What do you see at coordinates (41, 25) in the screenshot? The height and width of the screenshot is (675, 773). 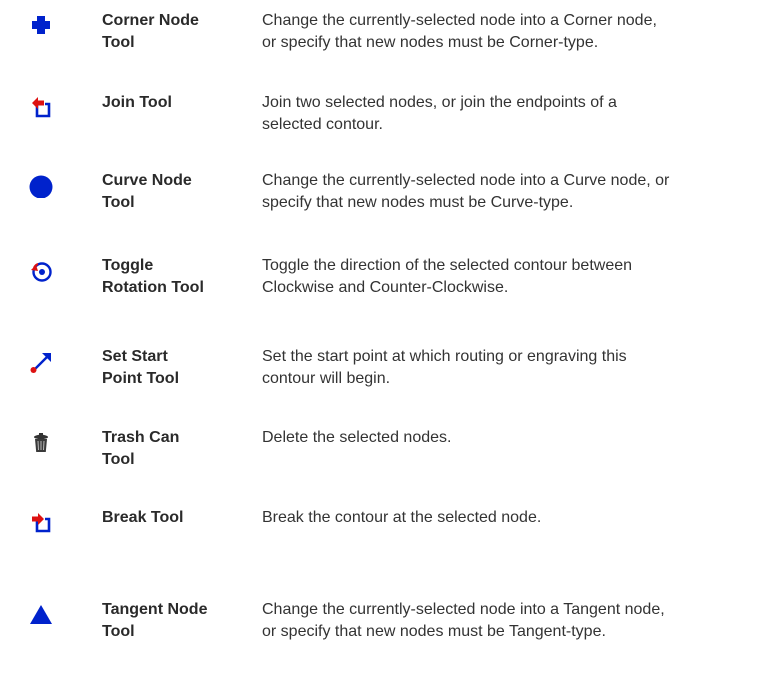 I see `corner-node-cross-icon` at bounding box center [41, 25].